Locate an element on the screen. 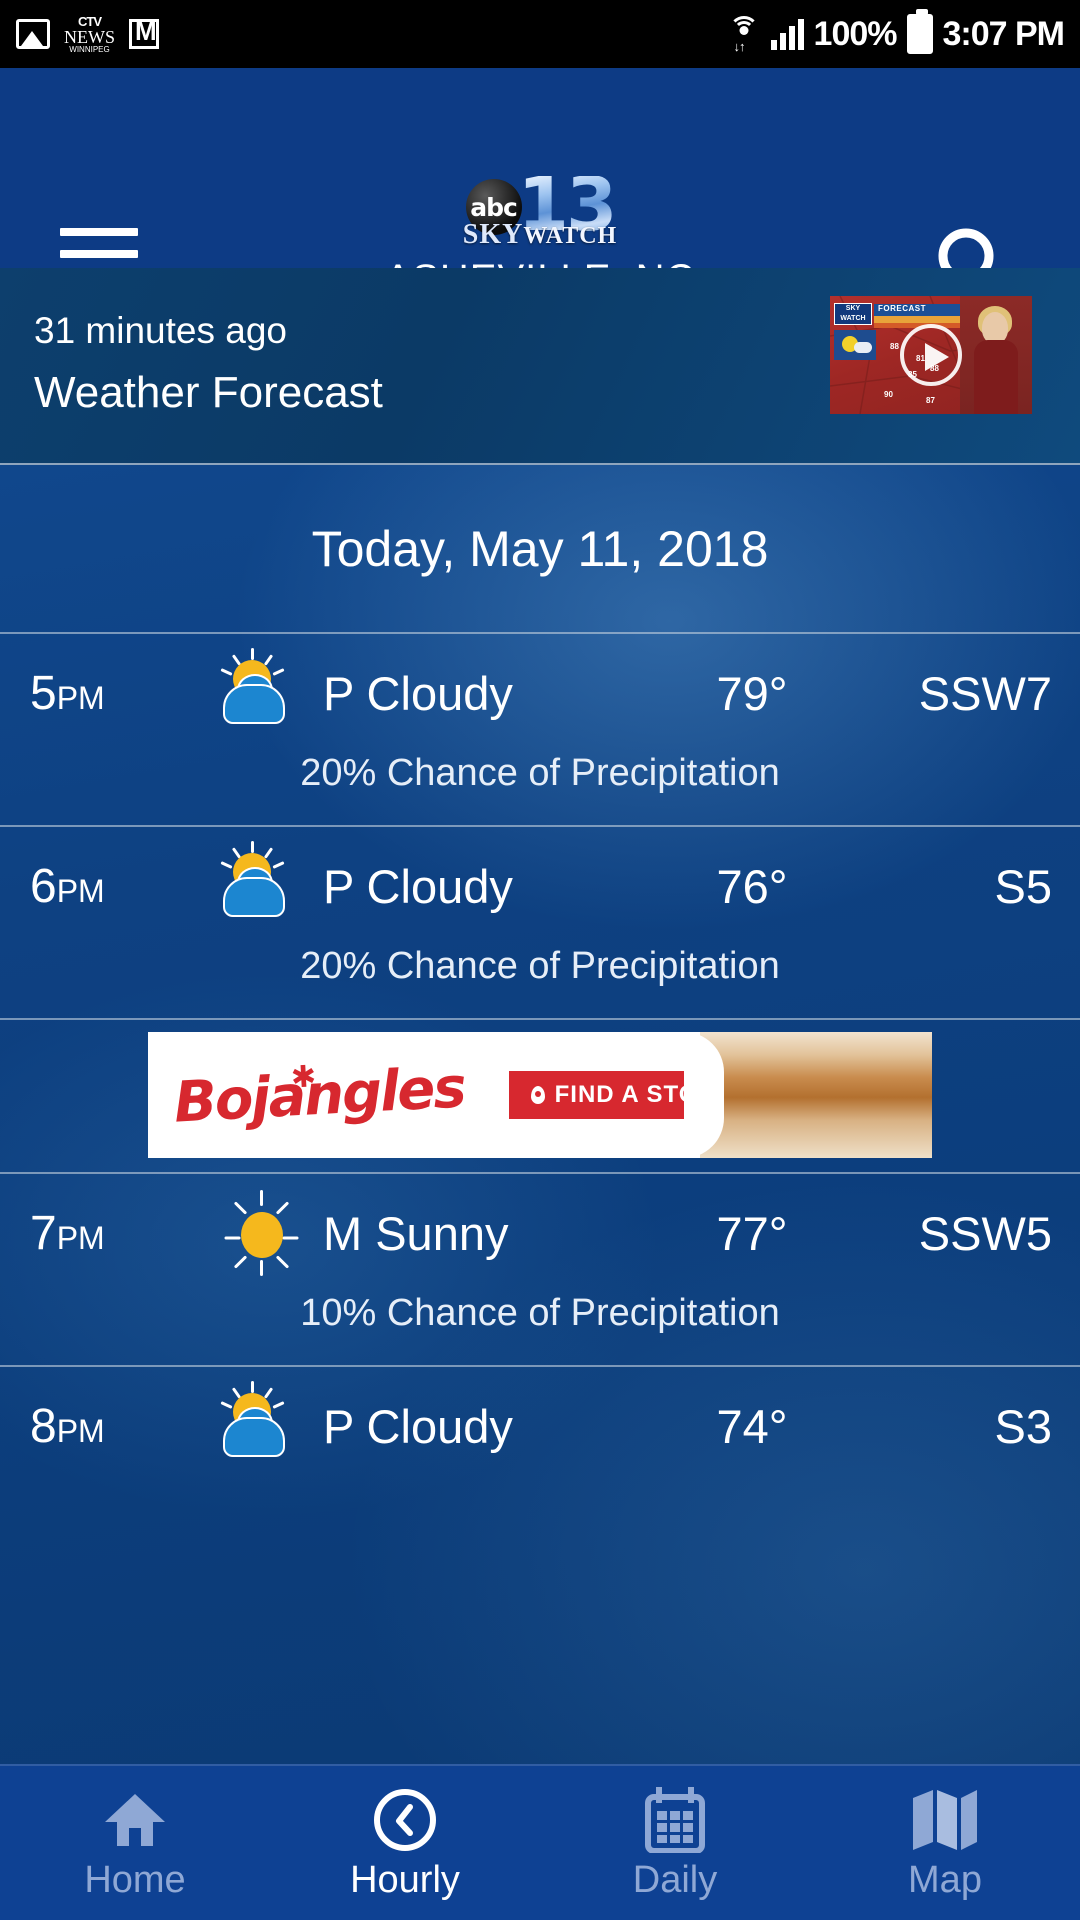 The height and width of the screenshot is (1920, 1080). video-title: Weather Forecast is located at coordinates (208, 392).